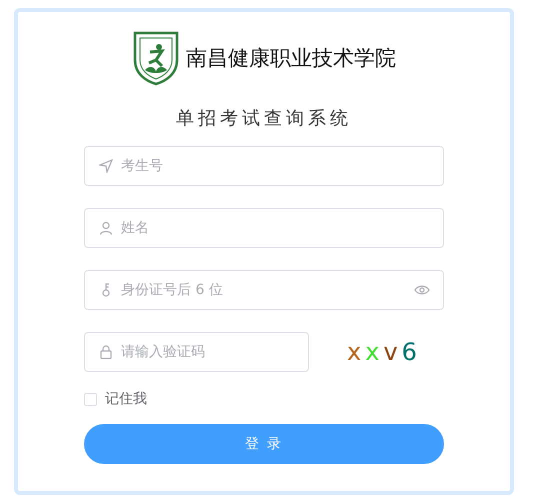 The width and height of the screenshot is (534, 503). What do you see at coordinates (291, 58) in the screenshot?
I see `school-name: 南昌健康职业技术学院` at bounding box center [291, 58].